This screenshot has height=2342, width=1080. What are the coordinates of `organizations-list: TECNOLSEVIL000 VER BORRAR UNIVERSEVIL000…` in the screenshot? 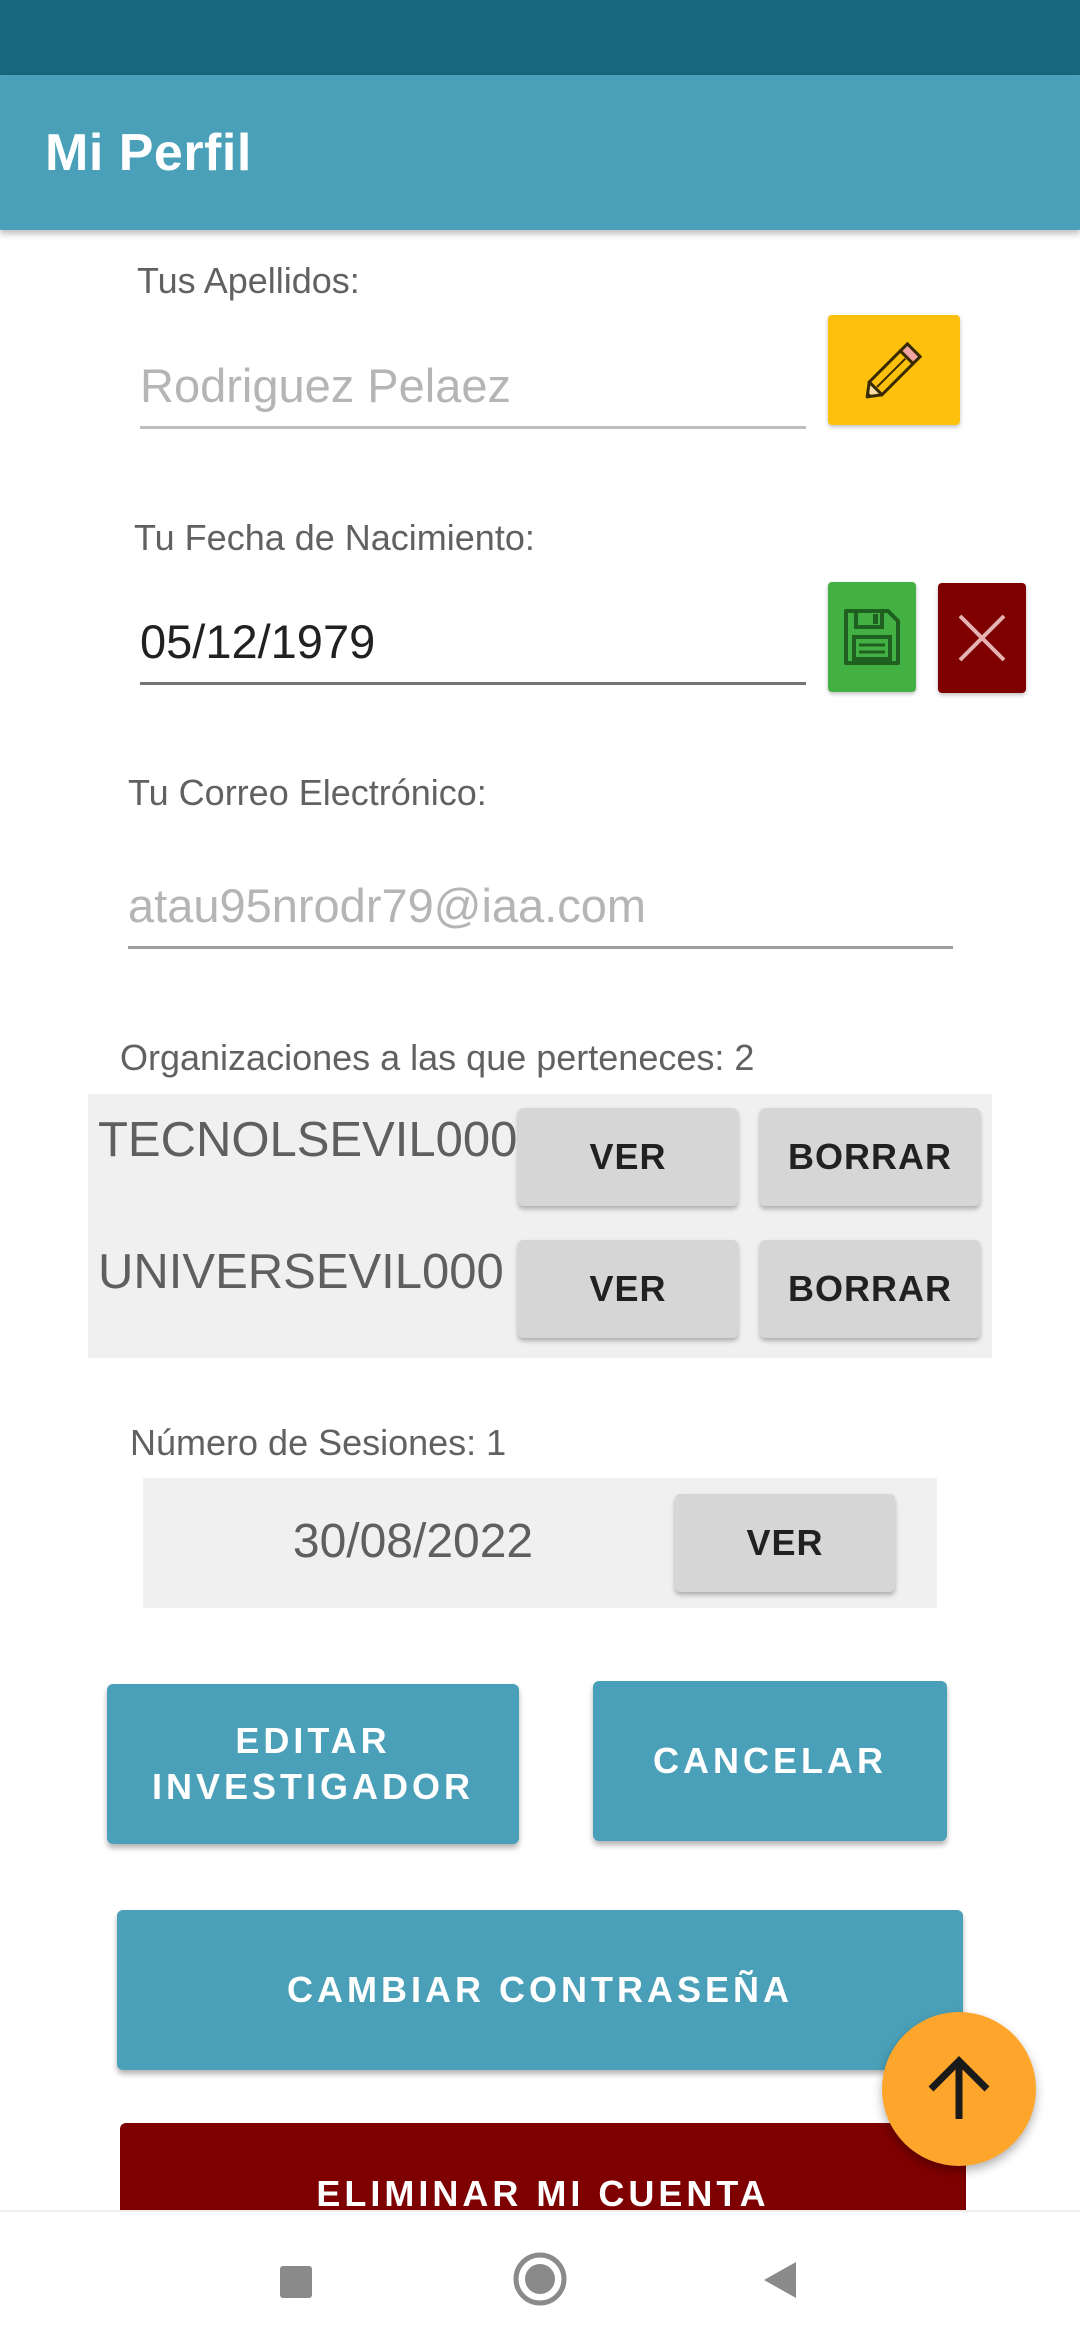 It's located at (540, 1226).